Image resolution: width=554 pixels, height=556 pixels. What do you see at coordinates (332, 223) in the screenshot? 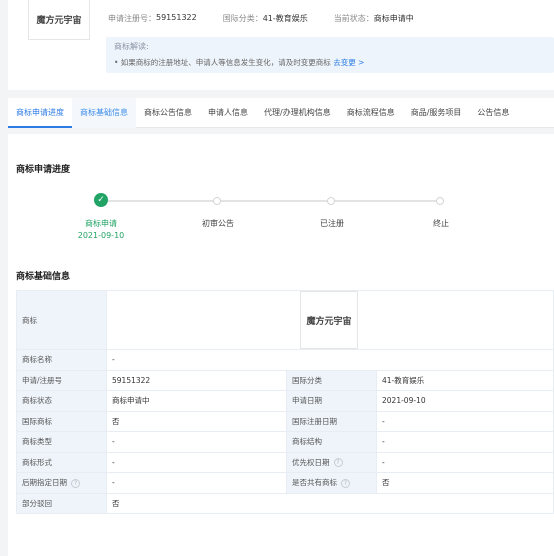
I see `step-label-registered: 已注册` at bounding box center [332, 223].